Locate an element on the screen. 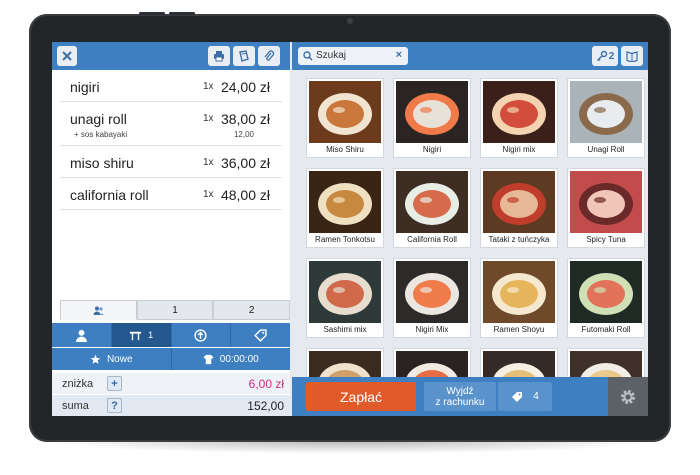 This screenshot has height=475, width=700. product-tile: Ramen Tonkotsu is located at coordinates (345, 208).